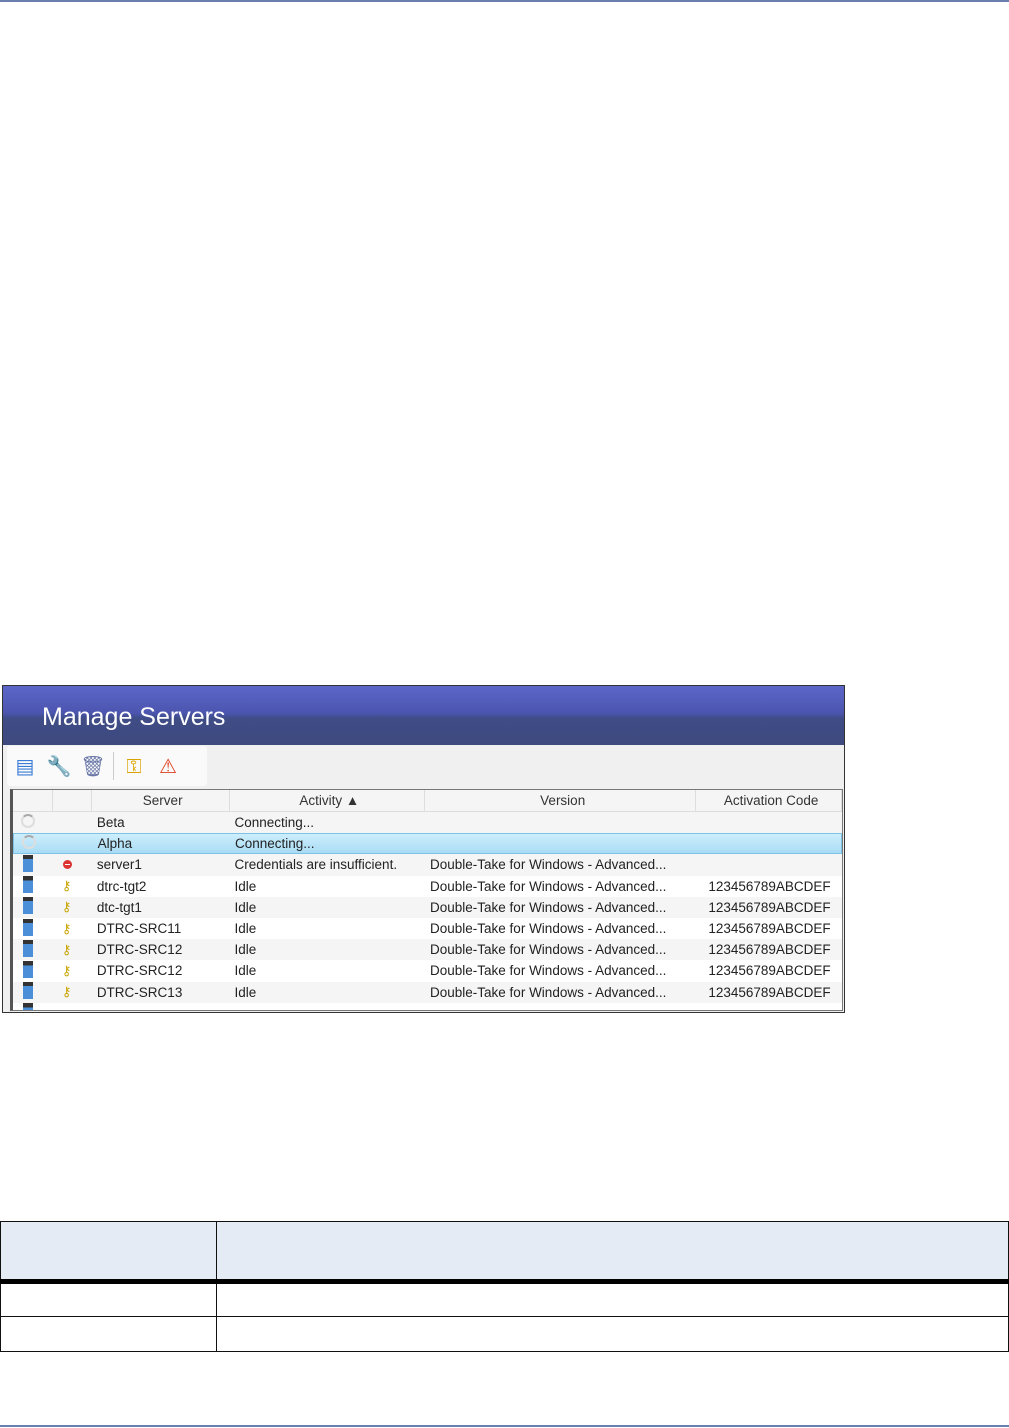 The width and height of the screenshot is (1009, 1428). Describe the element at coordinates (139, 929) in the screenshot. I see `server-name: DTRC-SRC11` at that location.